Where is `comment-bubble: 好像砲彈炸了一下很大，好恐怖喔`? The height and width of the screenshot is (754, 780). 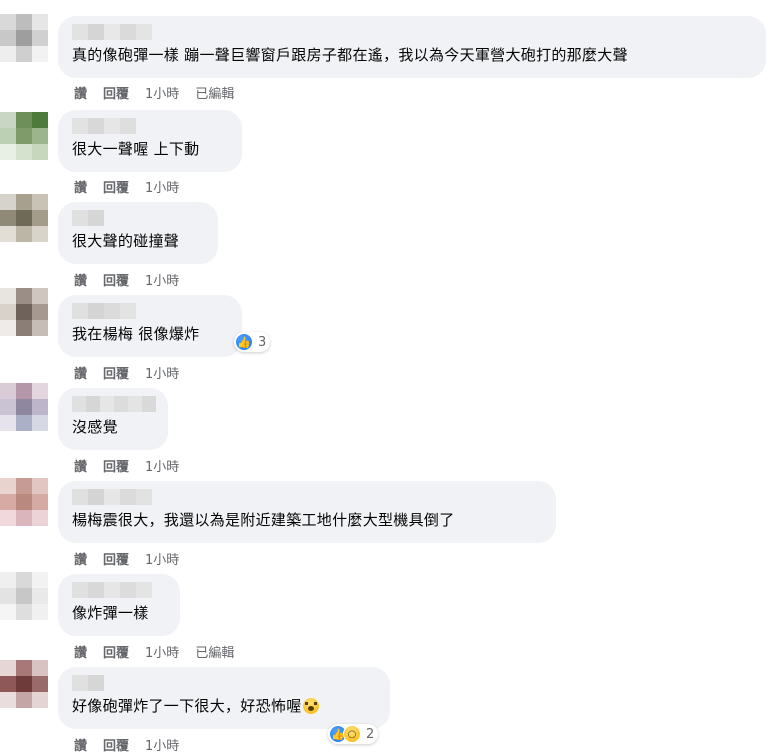 comment-bubble: 好像砲彈炸了一下很大，好恐怖喔 is located at coordinates (224, 698).